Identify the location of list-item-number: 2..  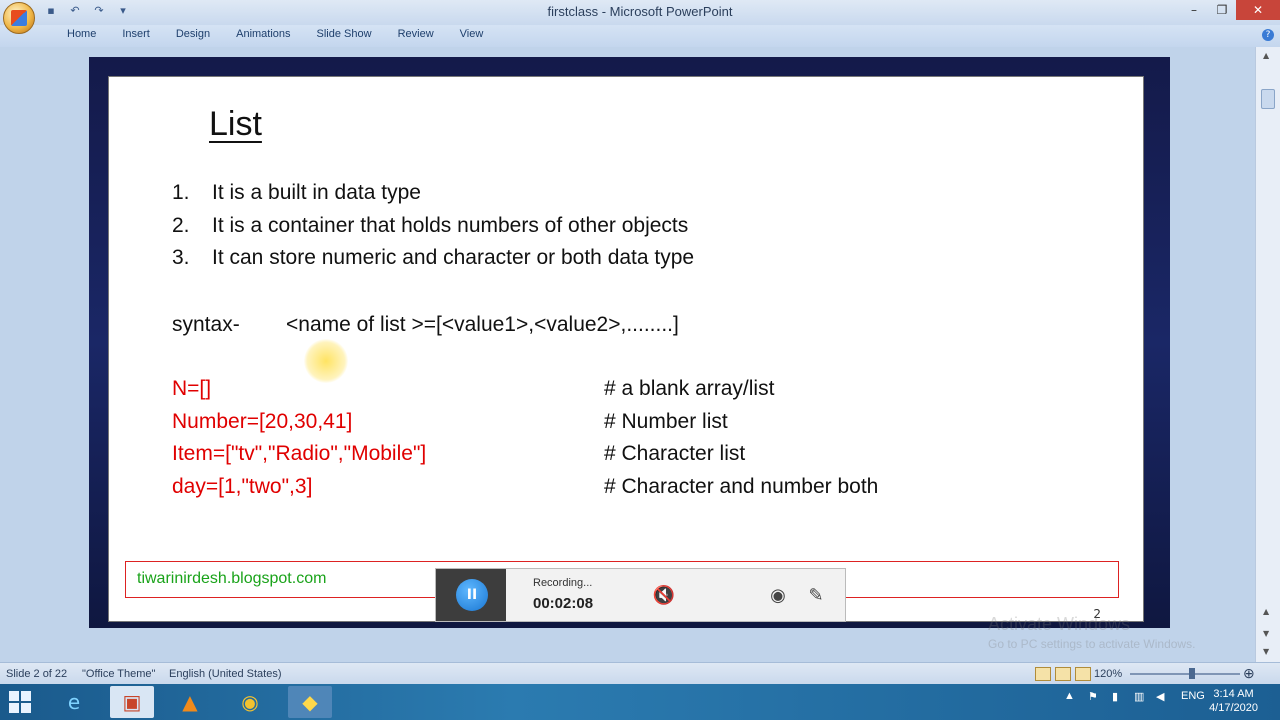
(181, 225).